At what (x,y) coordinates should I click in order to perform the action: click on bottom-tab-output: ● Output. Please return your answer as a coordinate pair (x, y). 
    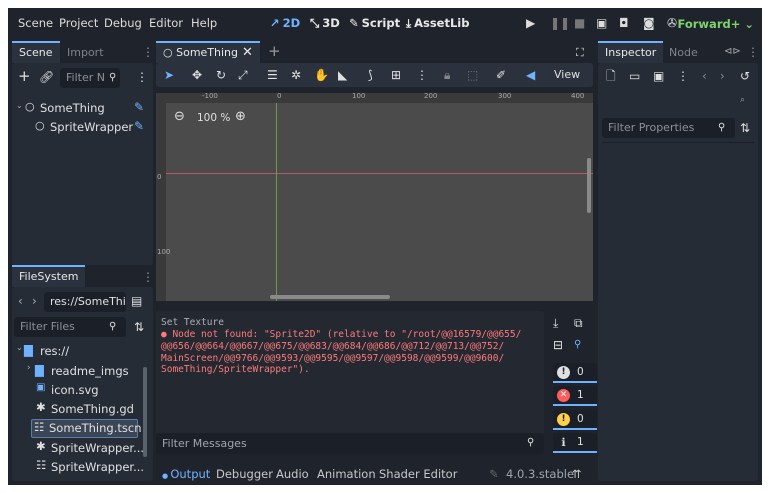
    Looking at the image, I should click on (186, 474).